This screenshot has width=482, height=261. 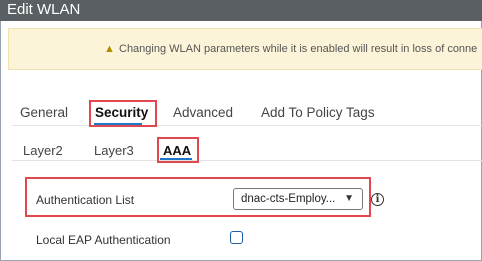 I want to click on info-icon: i, so click(x=377, y=199).